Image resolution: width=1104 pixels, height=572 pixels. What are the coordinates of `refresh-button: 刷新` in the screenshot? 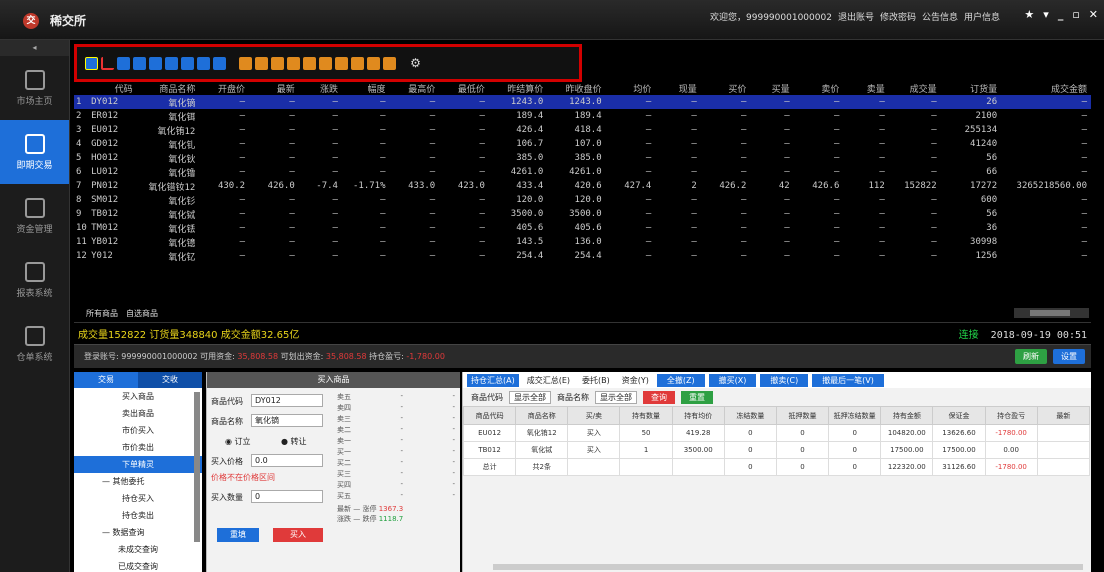 It's located at (1031, 356).